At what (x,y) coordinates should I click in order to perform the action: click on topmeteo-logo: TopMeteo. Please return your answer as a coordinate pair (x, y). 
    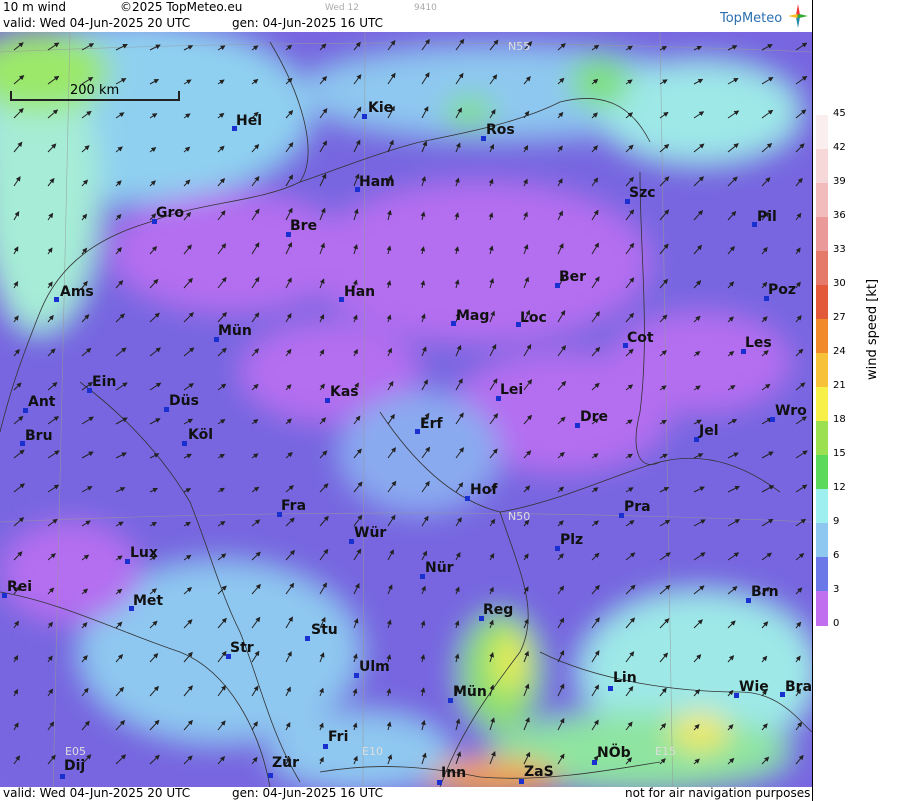
    Looking at the image, I should click on (766, 17).